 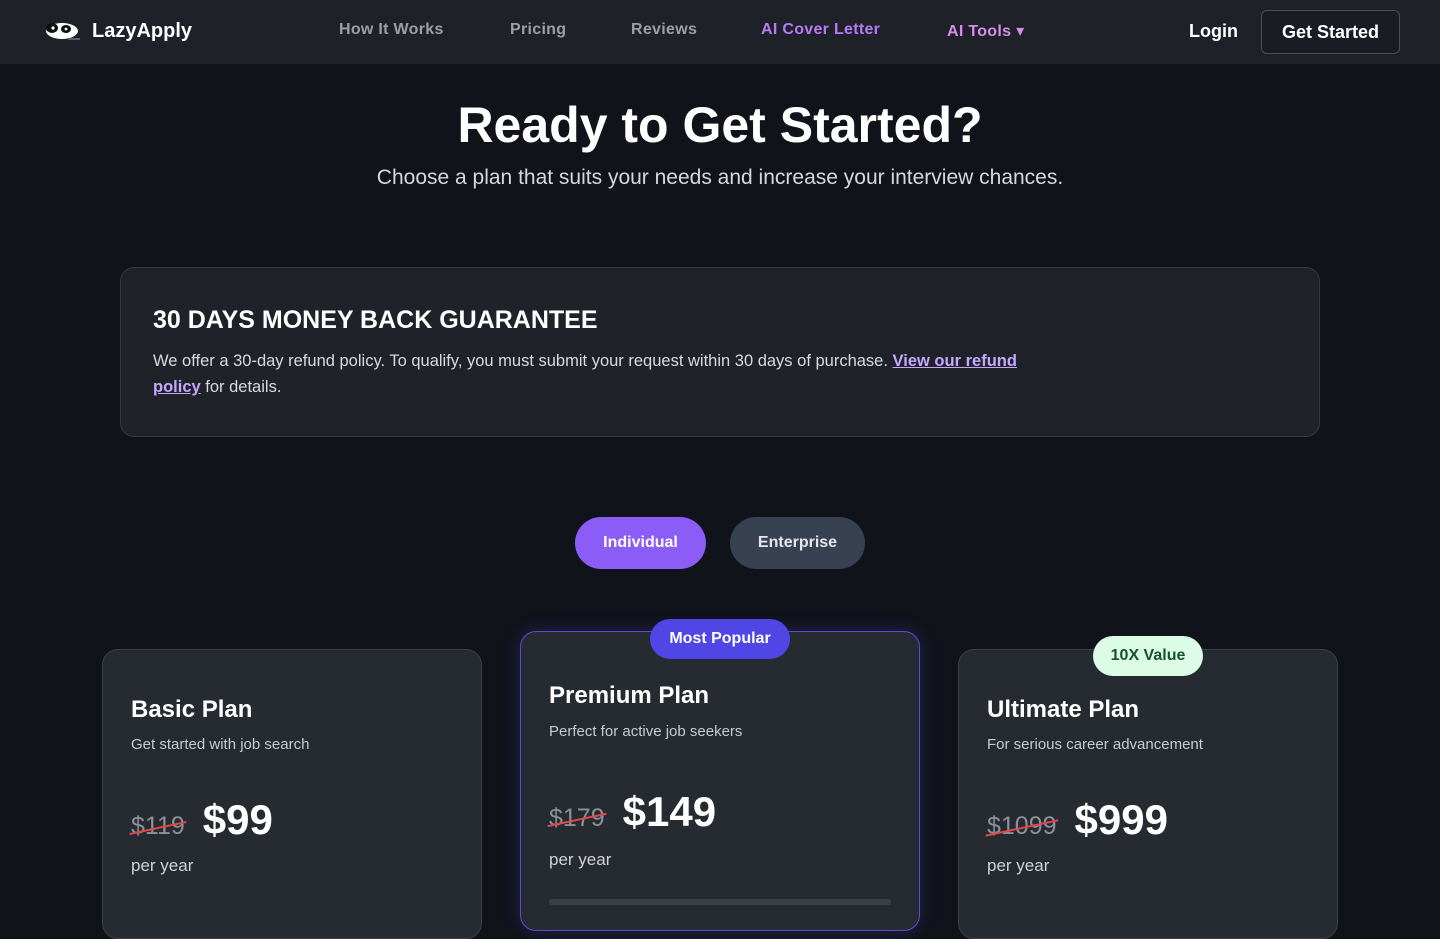 I want to click on price-row: $179 $149, so click(x=632, y=812).